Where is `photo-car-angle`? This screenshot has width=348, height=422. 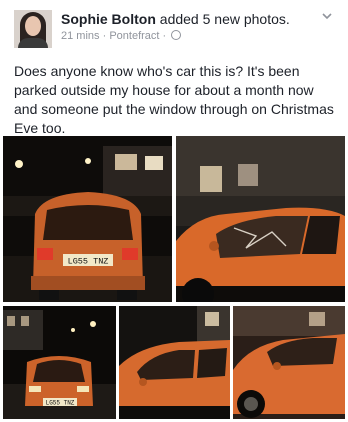 photo-car-angle is located at coordinates (289, 362).